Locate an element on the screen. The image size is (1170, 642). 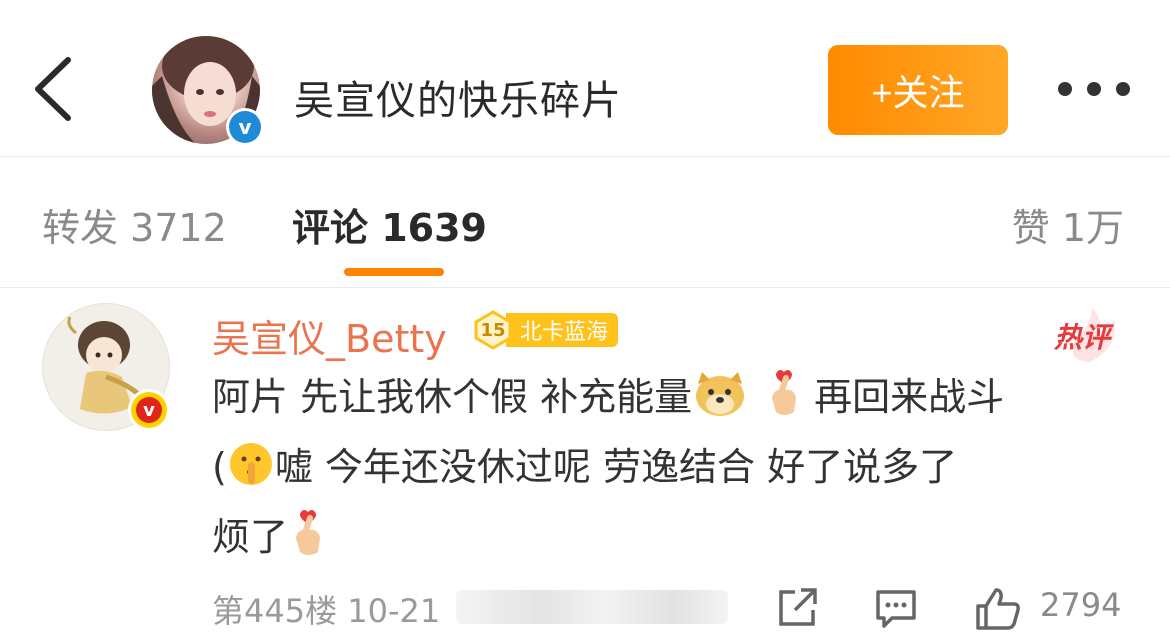
back-button is located at coordinates (53, 89).